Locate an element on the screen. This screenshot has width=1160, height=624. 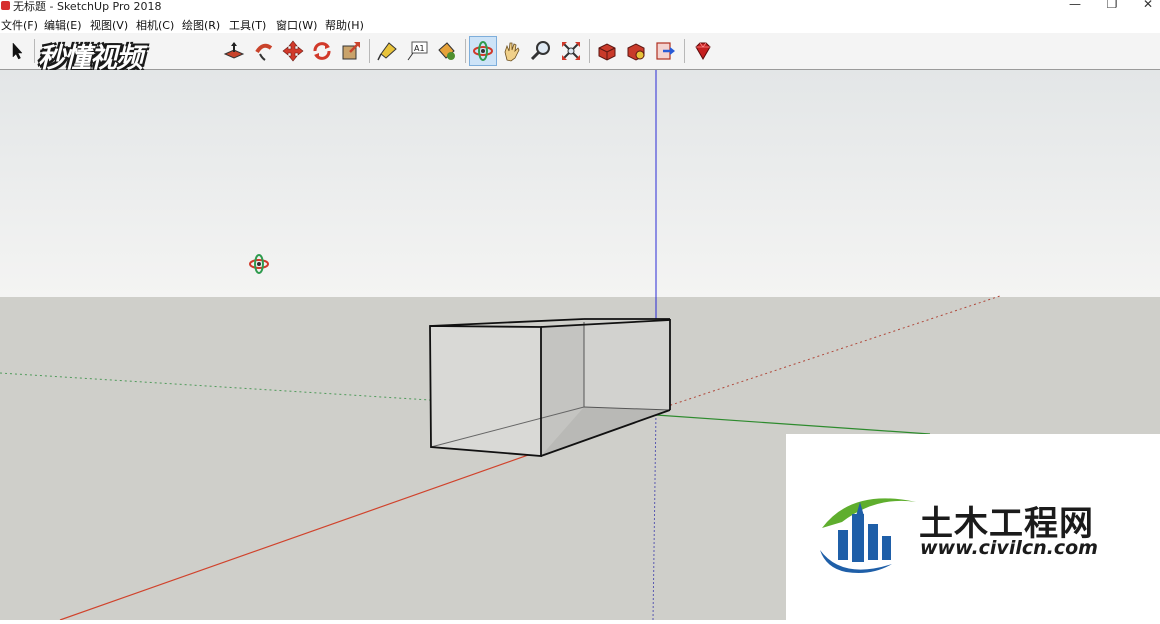
menu-camera: 相机(C) is located at coordinates (155, 25).